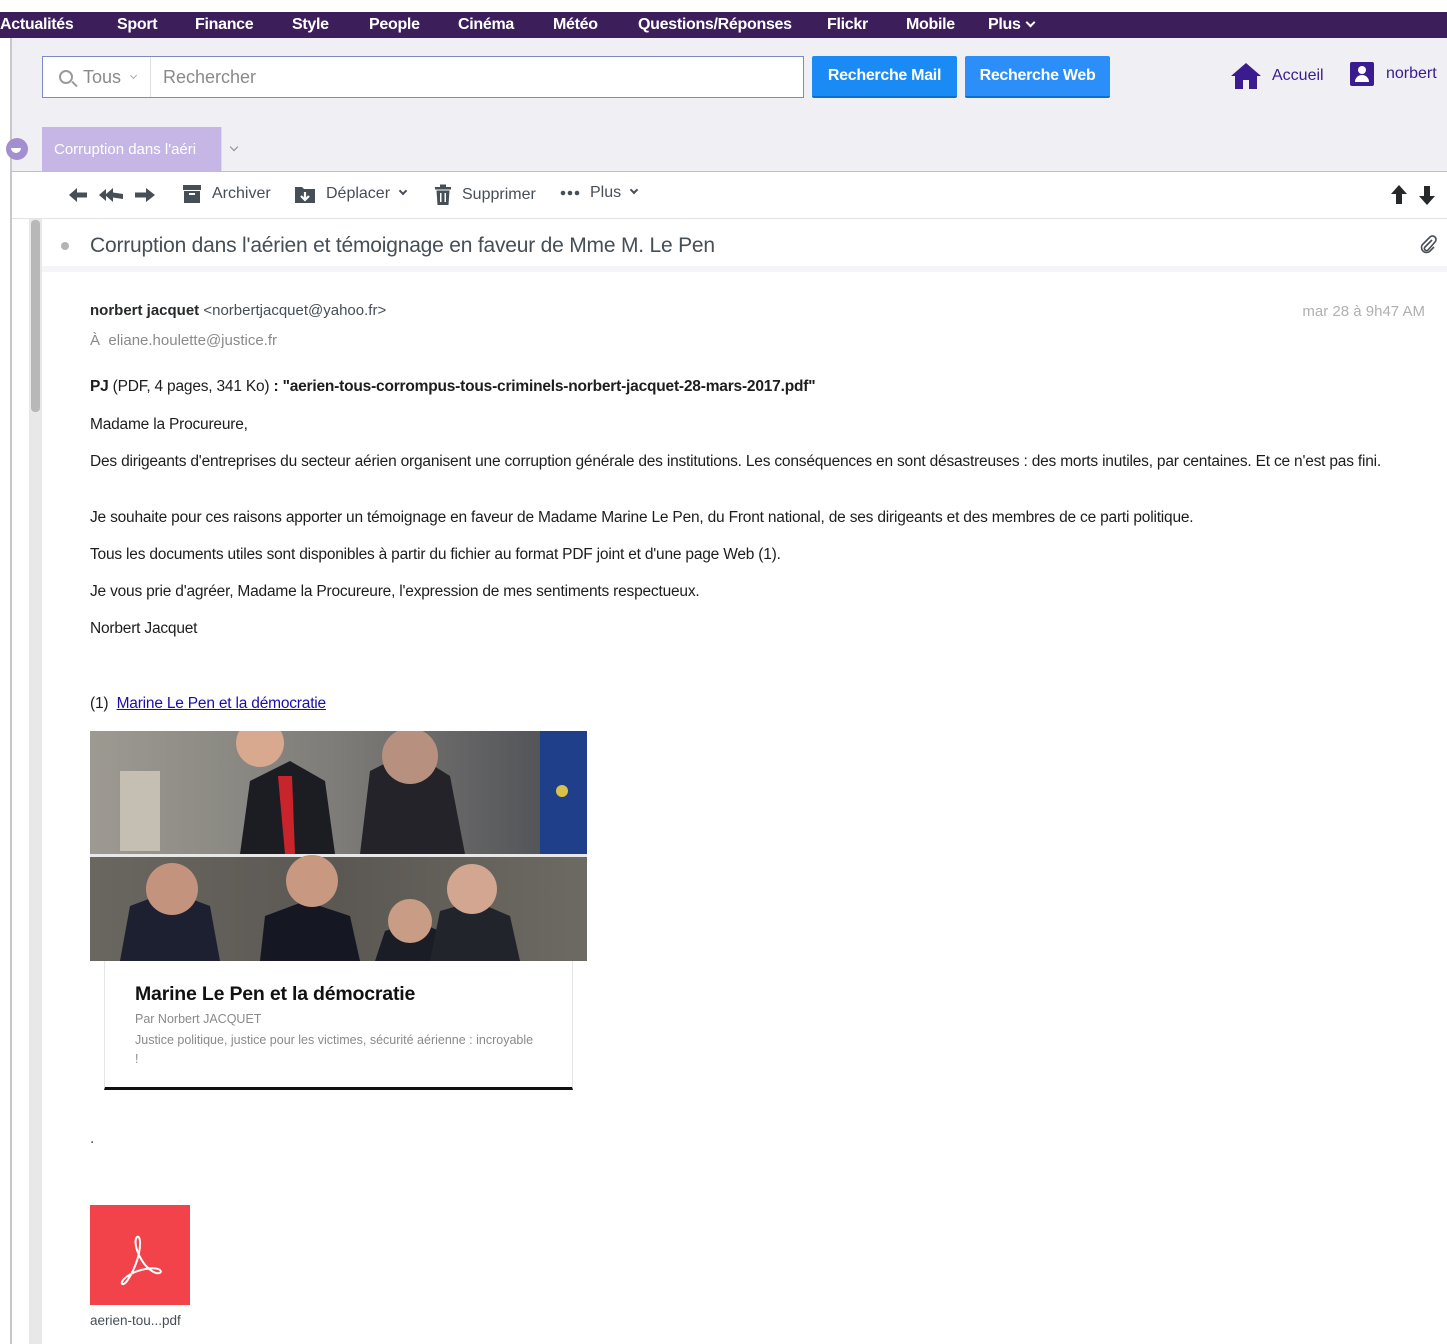 Image resolution: width=1447 pixels, height=1344 pixels. Describe the element at coordinates (241, 193) in the screenshot. I see `archive-label: Archiver` at that location.